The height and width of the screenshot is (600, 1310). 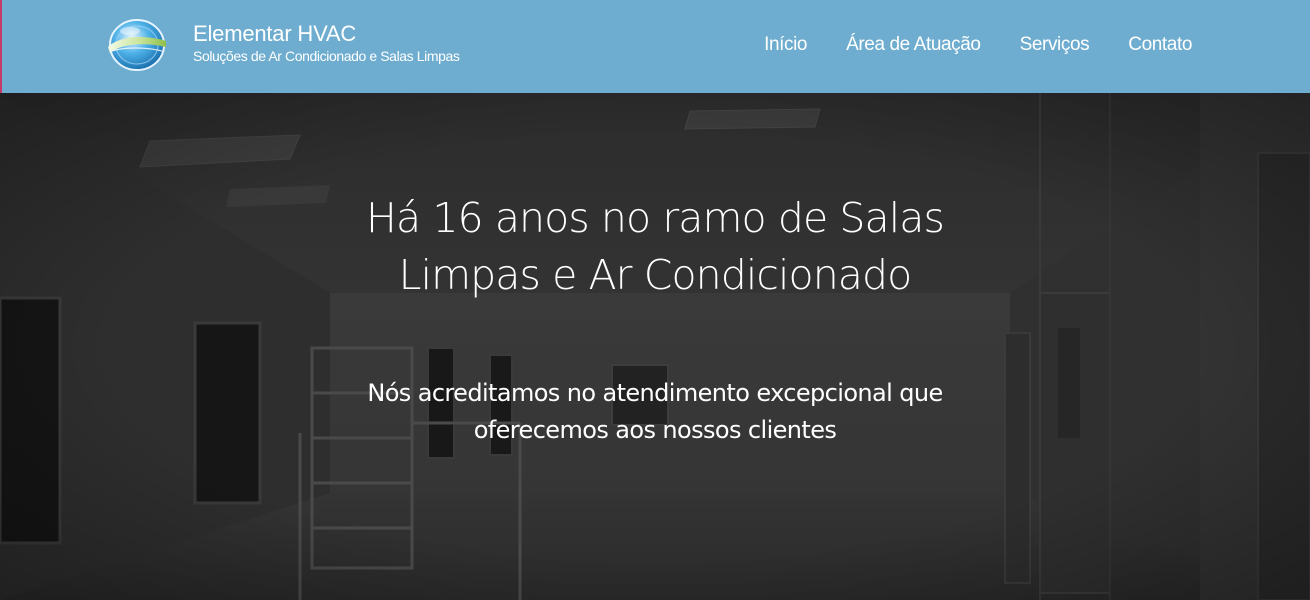 I want to click on nav-link-contato: Contato, so click(x=1160, y=45).